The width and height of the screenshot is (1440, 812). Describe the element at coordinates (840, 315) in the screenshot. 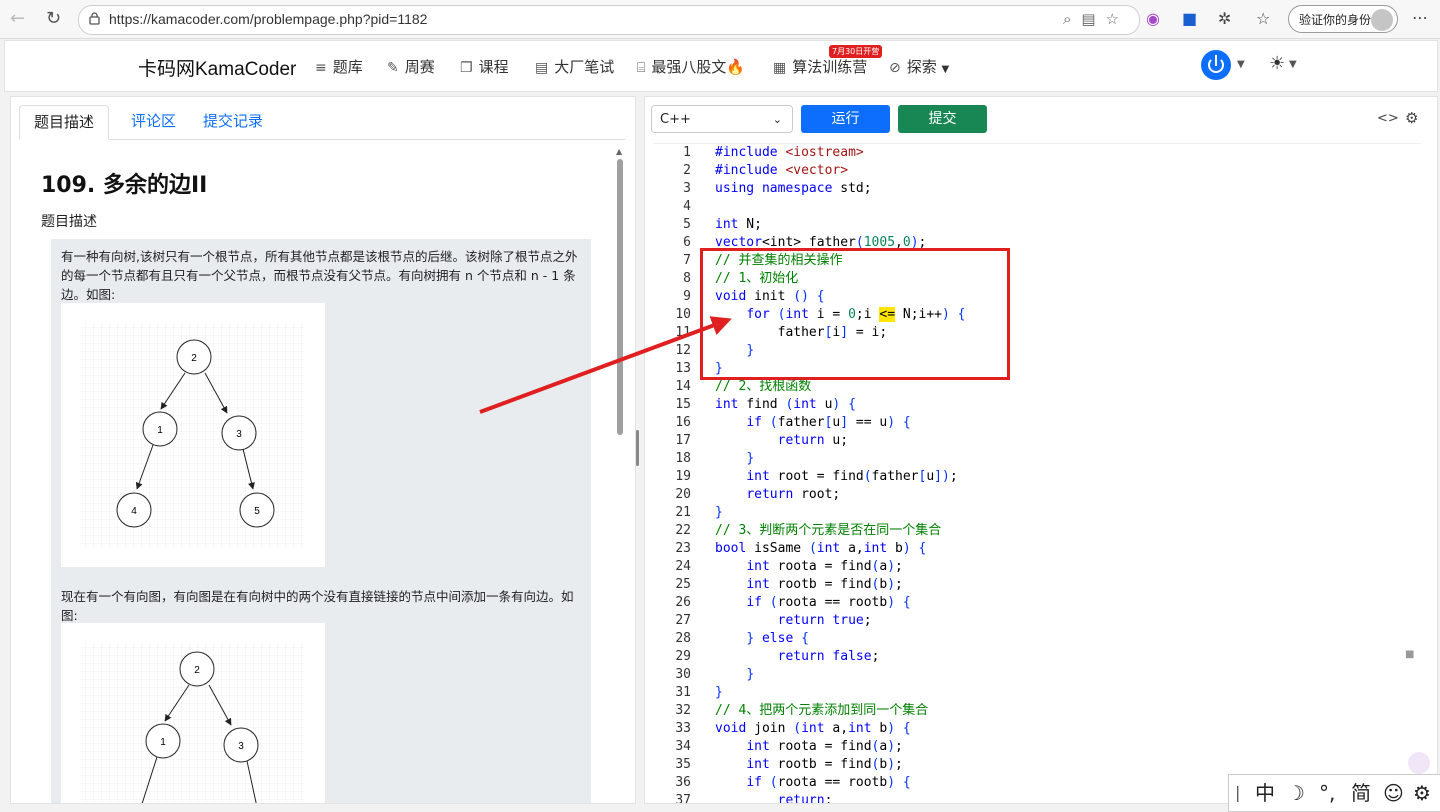

I see `code-text: for (int i = 0;i <= N;i++) {` at that location.